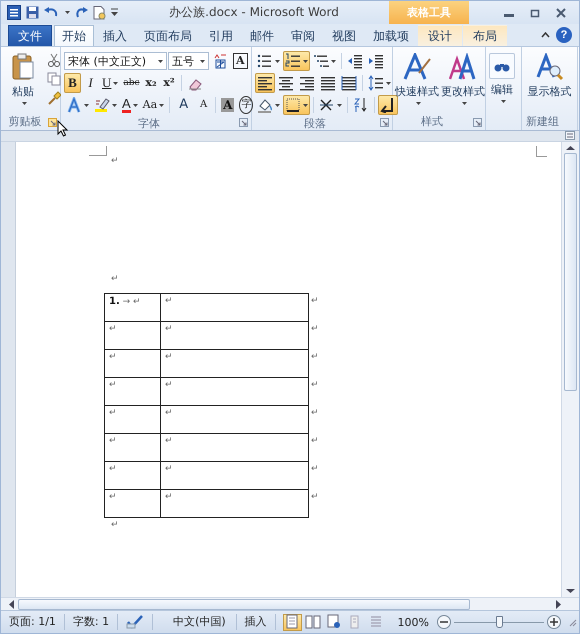 The width and height of the screenshot is (580, 634). What do you see at coordinates (132, 308) in the screenshot?
I see `table-cell: 1. → ↵` at bounding box center [132, 308].